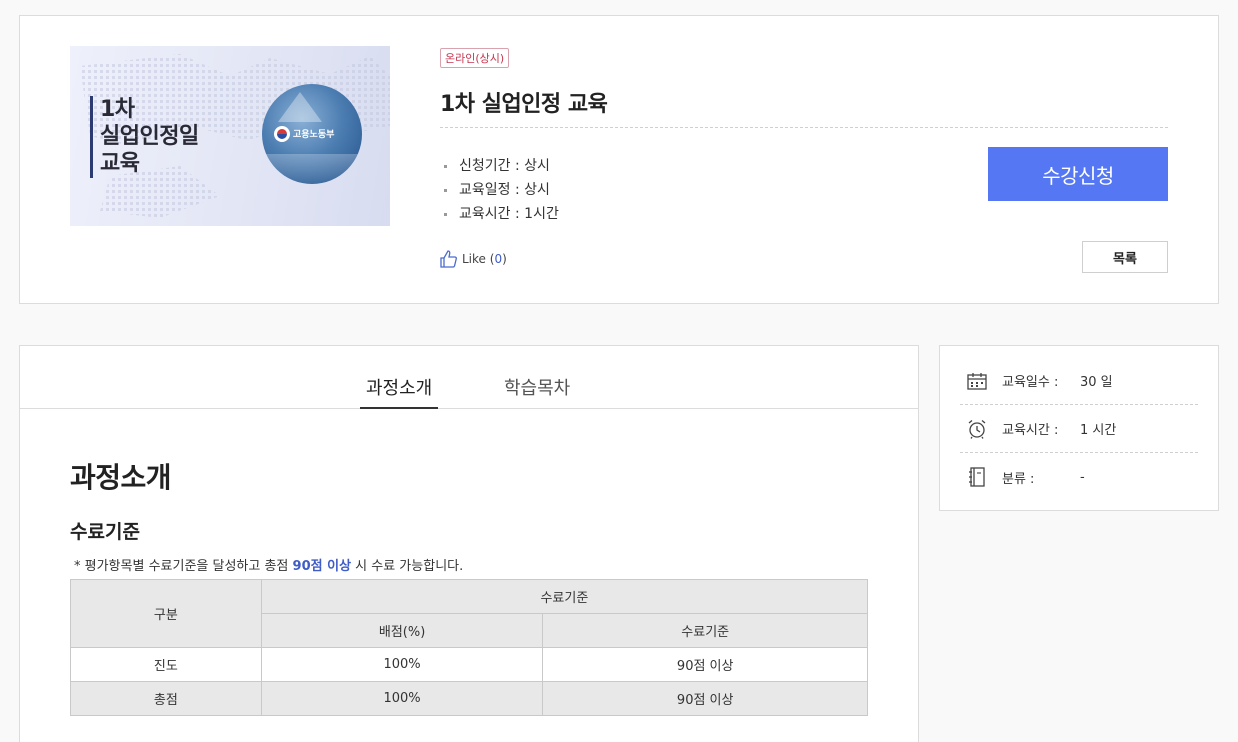 This screenshot has height=742, width=1238. I want to click on table-cell-category: 진도, so click(166, 664).